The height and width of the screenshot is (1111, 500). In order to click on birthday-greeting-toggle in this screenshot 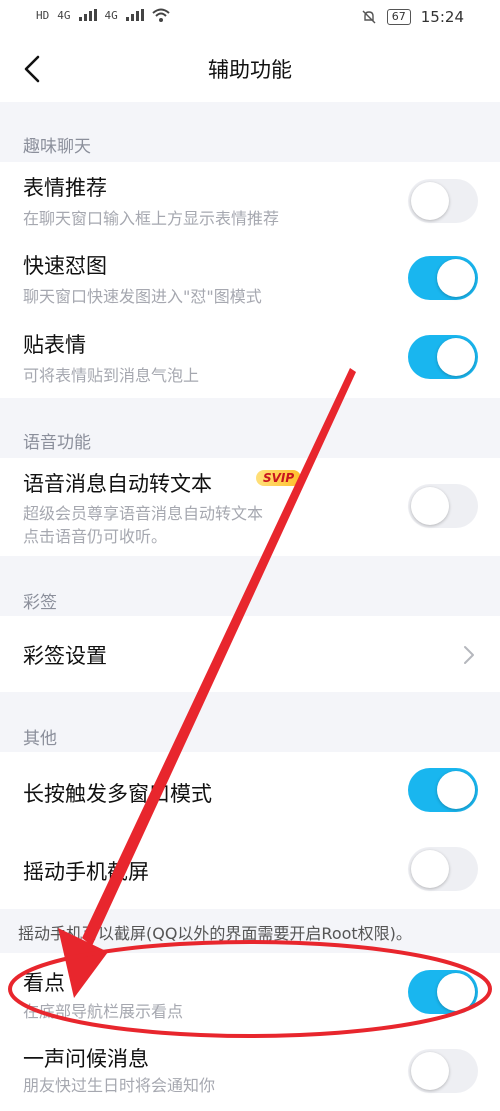, I will do `click(443, 1071)`.